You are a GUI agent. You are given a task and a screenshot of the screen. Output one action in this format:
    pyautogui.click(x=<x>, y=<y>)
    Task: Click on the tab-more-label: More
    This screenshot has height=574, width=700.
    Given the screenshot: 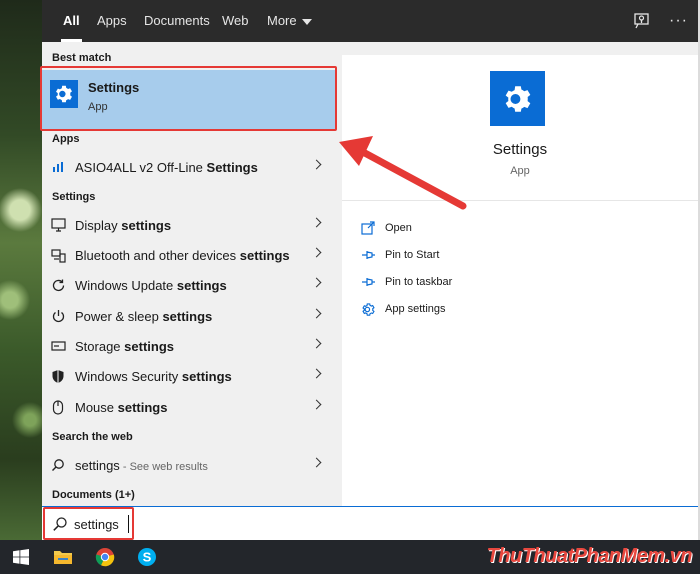 What is the action you would take?
    pyautogui.click(x=282, y=20)
    